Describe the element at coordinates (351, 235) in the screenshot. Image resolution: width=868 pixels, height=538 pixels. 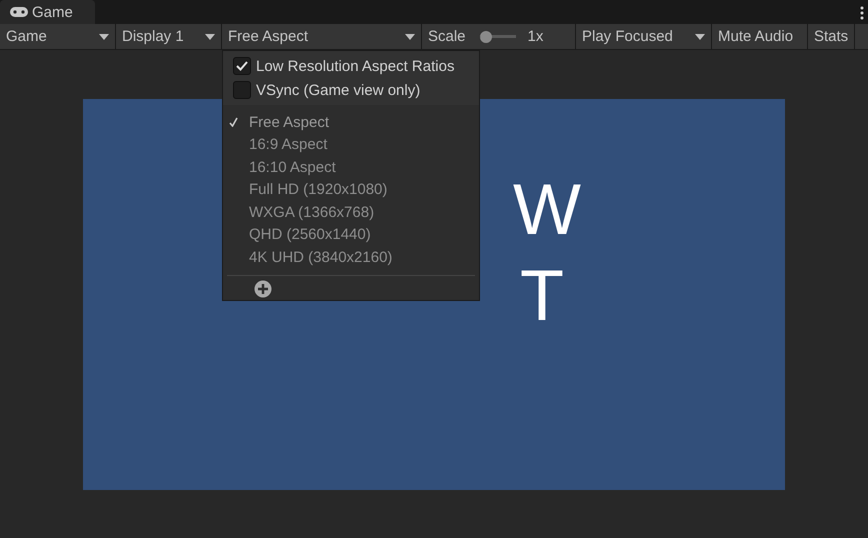
I see `menu-item: QHD (2560x1440)` at that location.